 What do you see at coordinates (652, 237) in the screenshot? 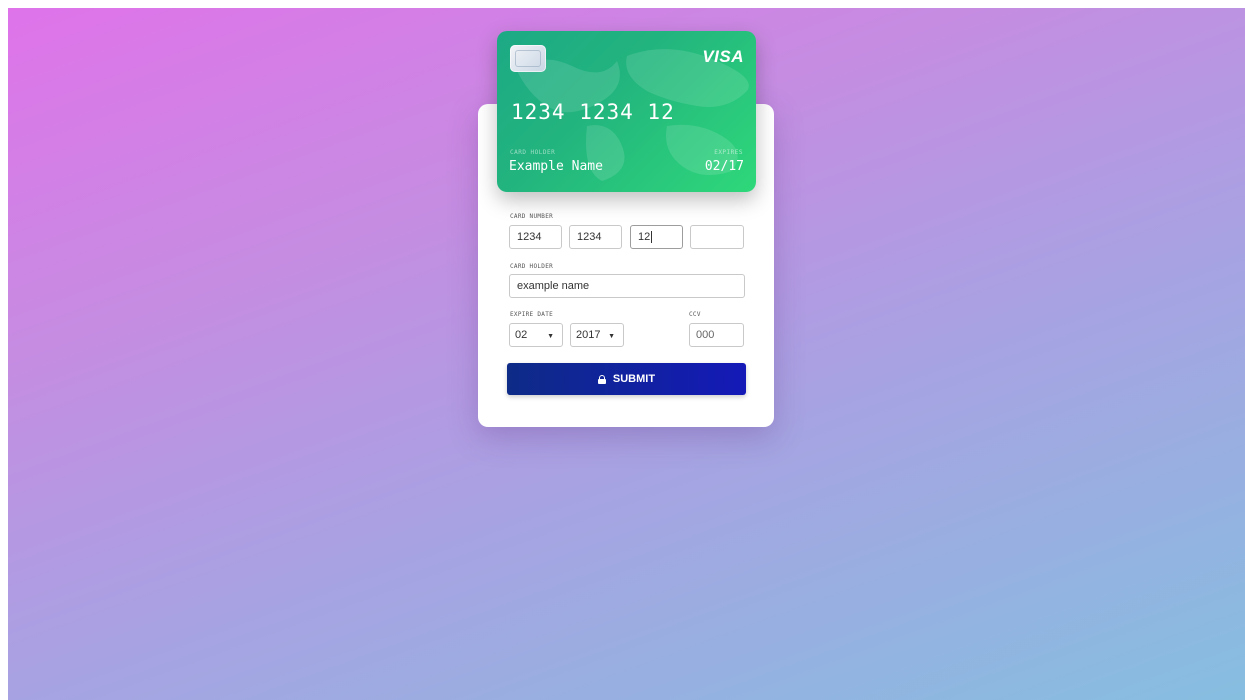
I see `text-cursor` at bounding box center [652, 237].